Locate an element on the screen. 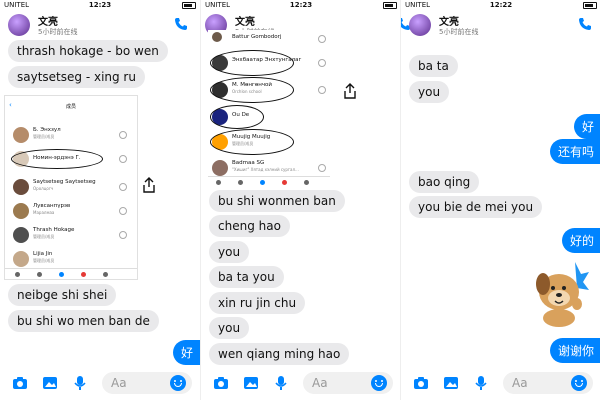 Image resolution: width=600 pixels, height=400 pixels. member-name: Thrash Hokage is located at coordinates (54, 230).